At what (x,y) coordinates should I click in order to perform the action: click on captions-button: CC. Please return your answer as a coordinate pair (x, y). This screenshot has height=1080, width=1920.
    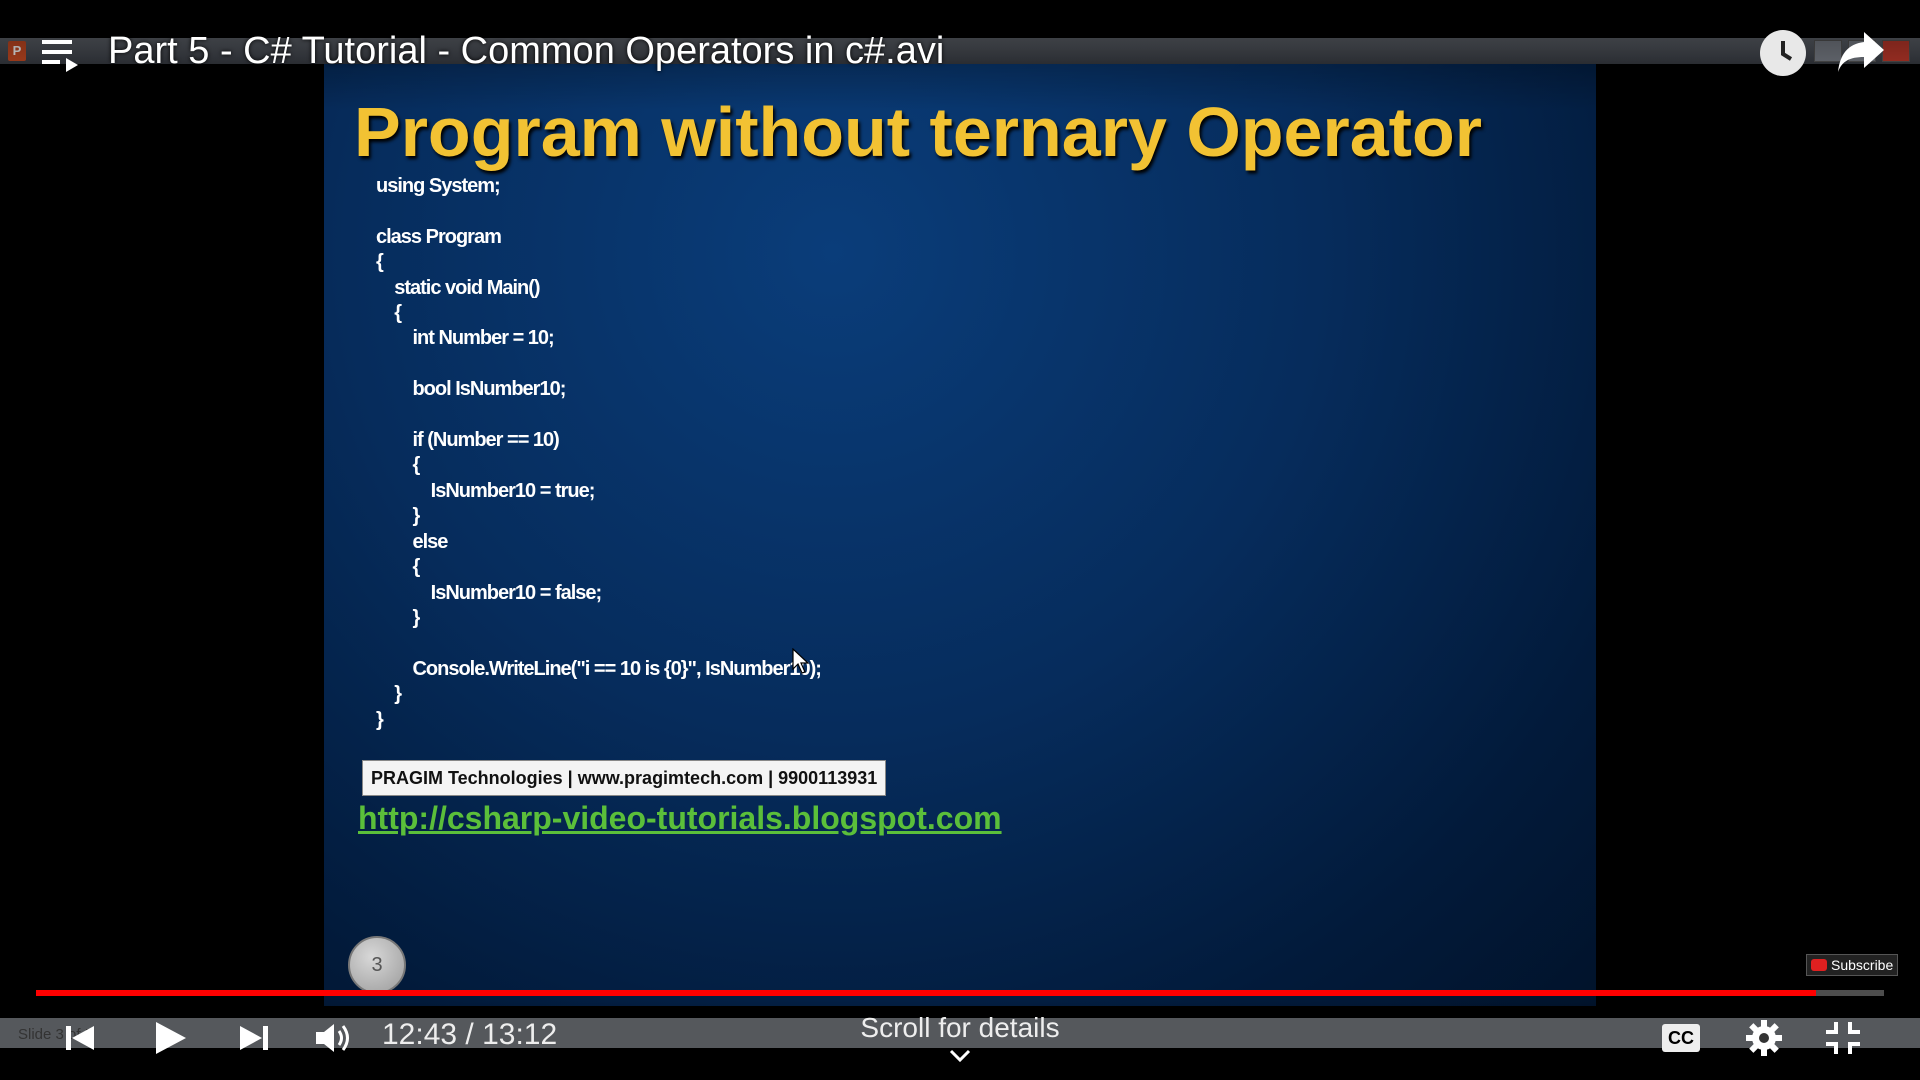
    Looking at the image, I should click on (1681, 1038).